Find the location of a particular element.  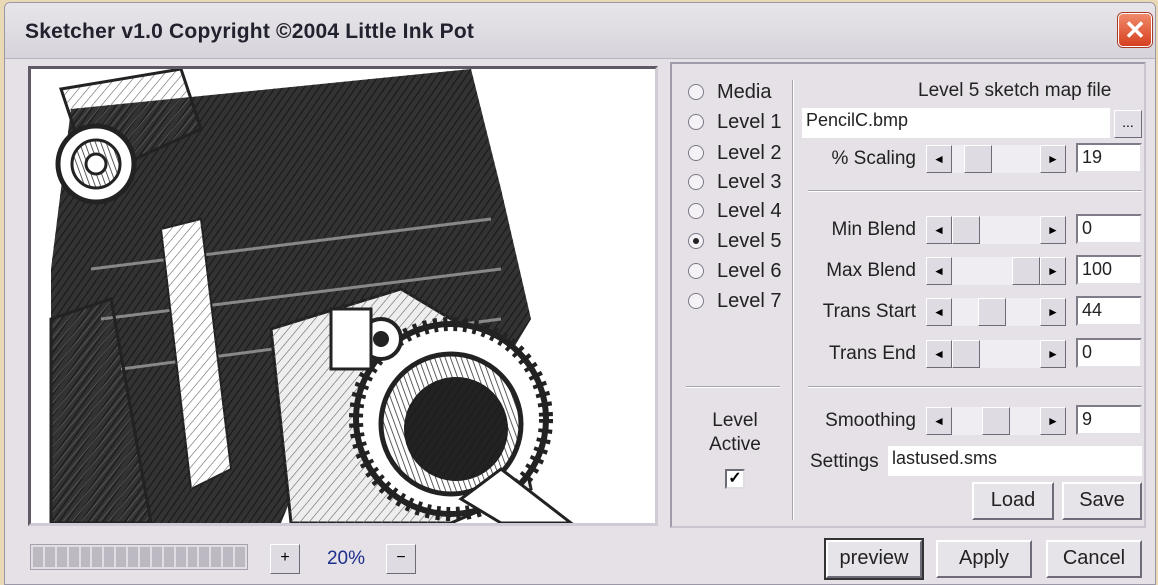

close-button: ✕ is located at coordinates (1135, 30).